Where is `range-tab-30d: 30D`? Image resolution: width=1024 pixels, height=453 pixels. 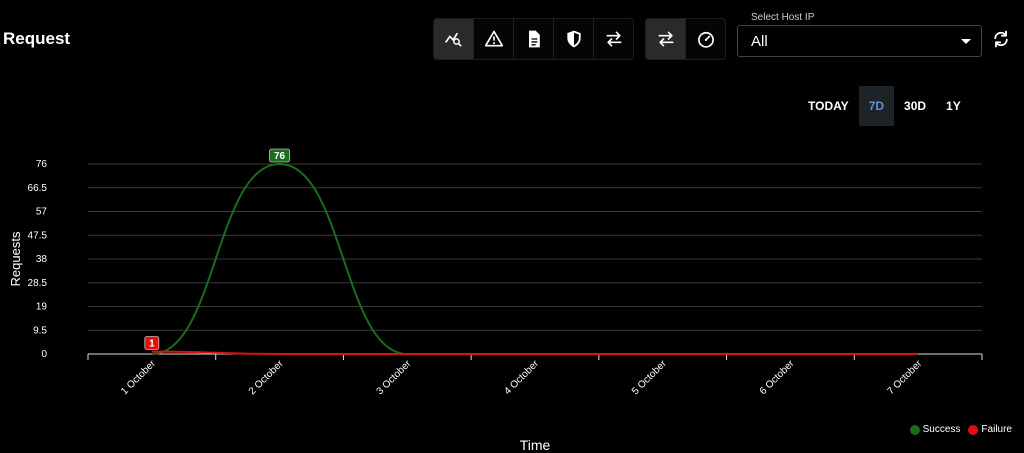
range-tab-30d: 30D is located at coordinates (915, 106).